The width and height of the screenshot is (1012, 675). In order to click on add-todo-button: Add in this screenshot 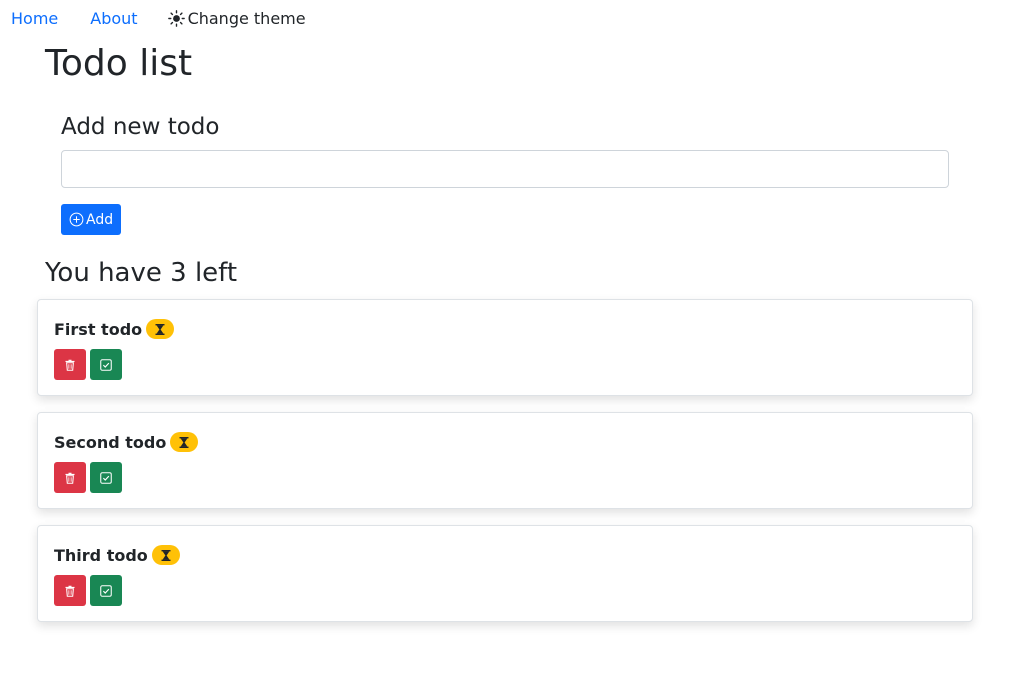, I will do `click(91, 219)`.